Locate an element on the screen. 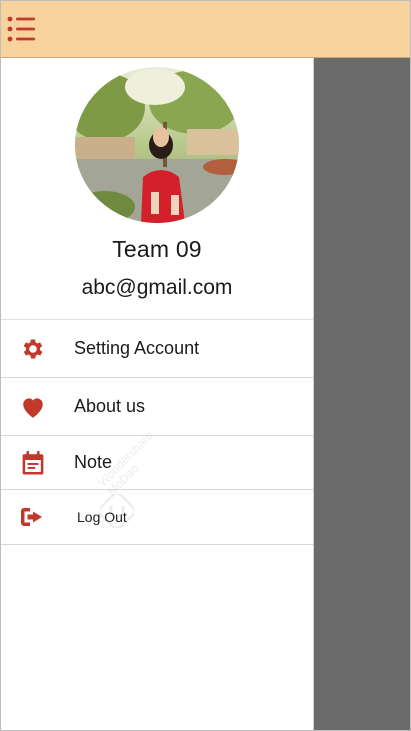 The height and width of the screenshot is (731, 411). logout-icon is located at coordinates (33, 517).